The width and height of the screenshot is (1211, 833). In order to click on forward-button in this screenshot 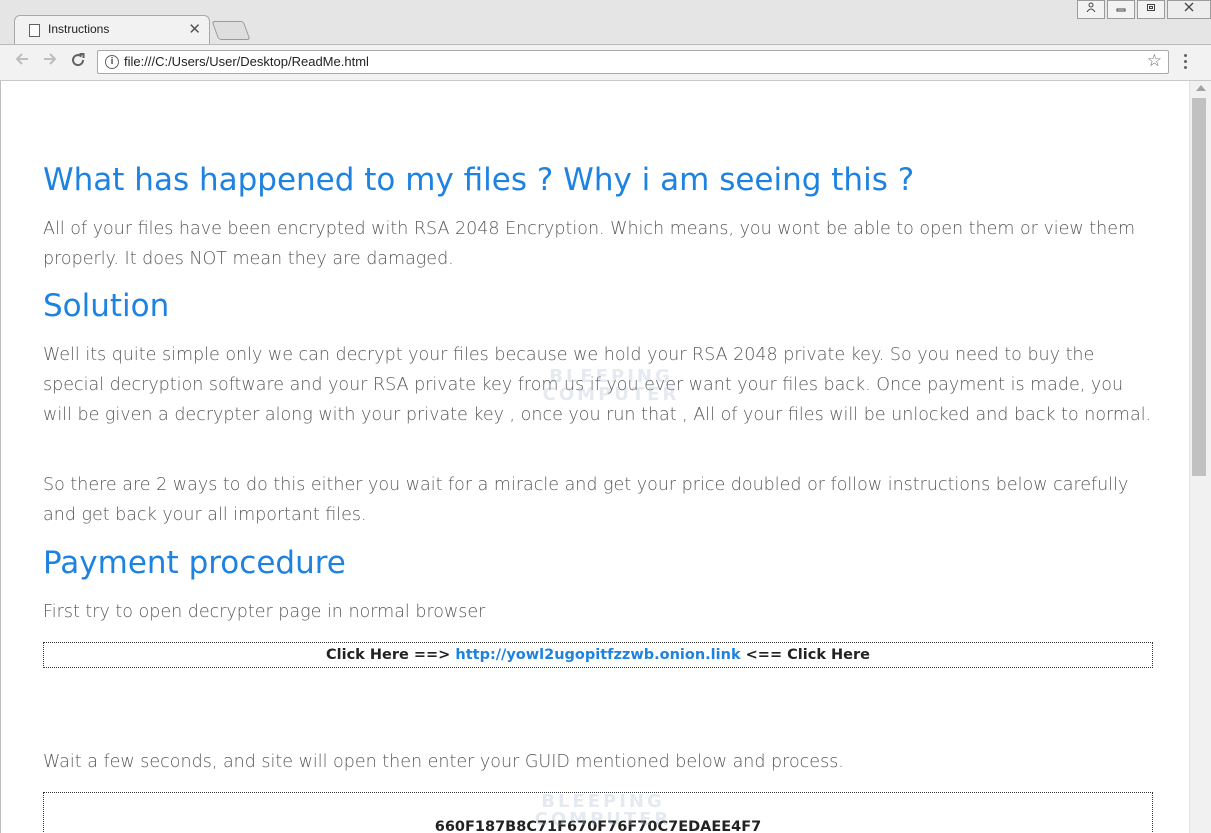, I will do `click(50, 62)`.